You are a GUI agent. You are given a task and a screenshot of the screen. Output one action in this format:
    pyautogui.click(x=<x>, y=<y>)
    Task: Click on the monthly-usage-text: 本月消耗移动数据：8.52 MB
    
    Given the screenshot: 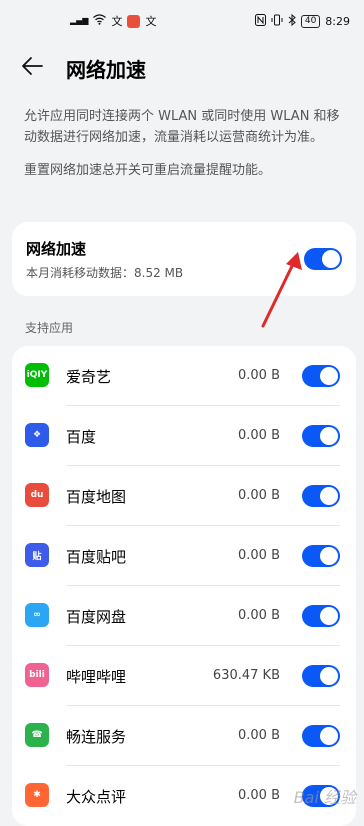 What is the action you would take?
    pyautogui.click(x=105, y=273)
    